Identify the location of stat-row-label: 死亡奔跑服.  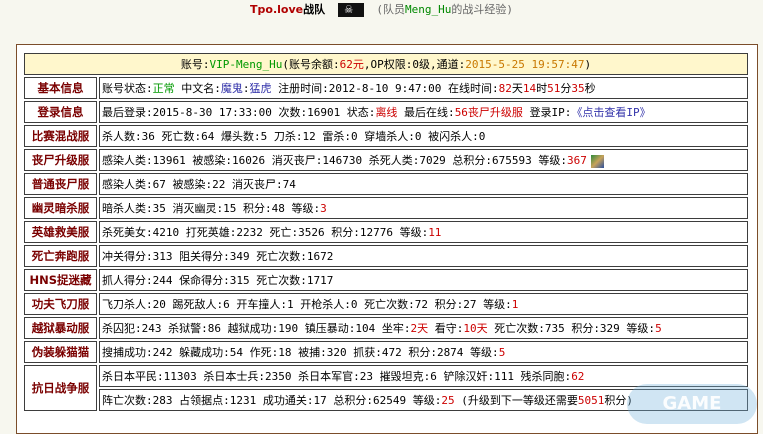
(60, 256).